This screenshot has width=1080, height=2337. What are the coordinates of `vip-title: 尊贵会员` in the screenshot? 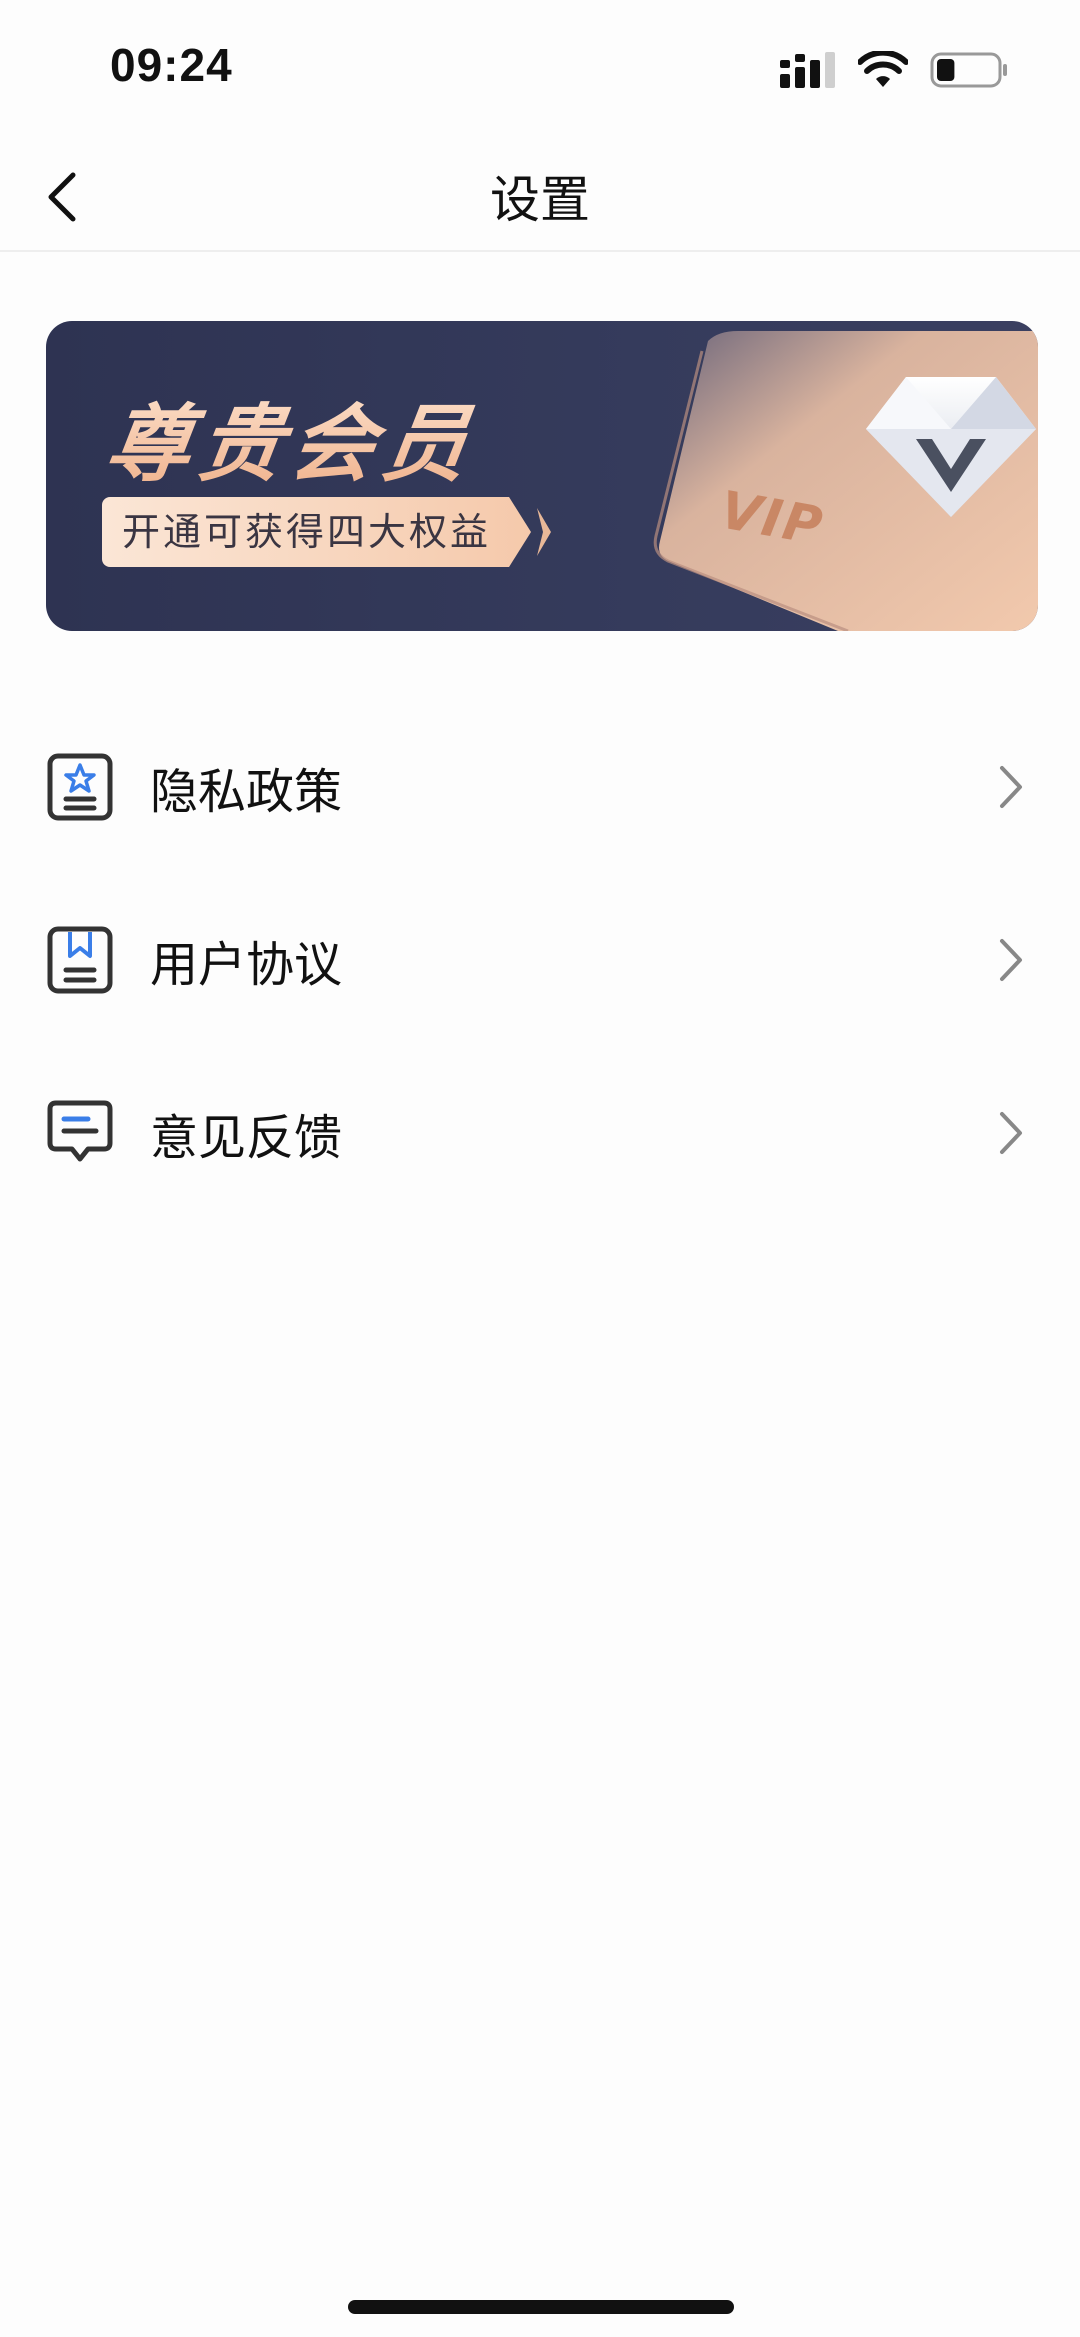 It's located at (291, 437).